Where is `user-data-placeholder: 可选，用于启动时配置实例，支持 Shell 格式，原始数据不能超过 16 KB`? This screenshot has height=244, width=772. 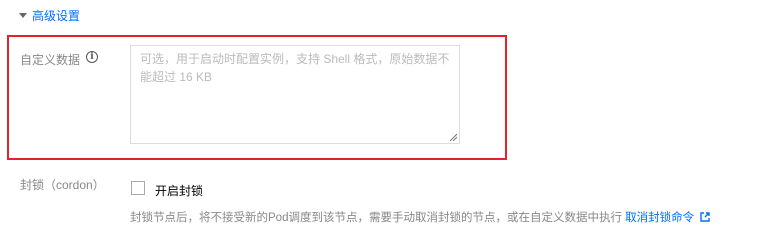 user-data-placeholder: 可选，用于启动时配置实例，支持 Shell 格式，原始数据不能超过 16 KB is located at coordinates (295, 68).